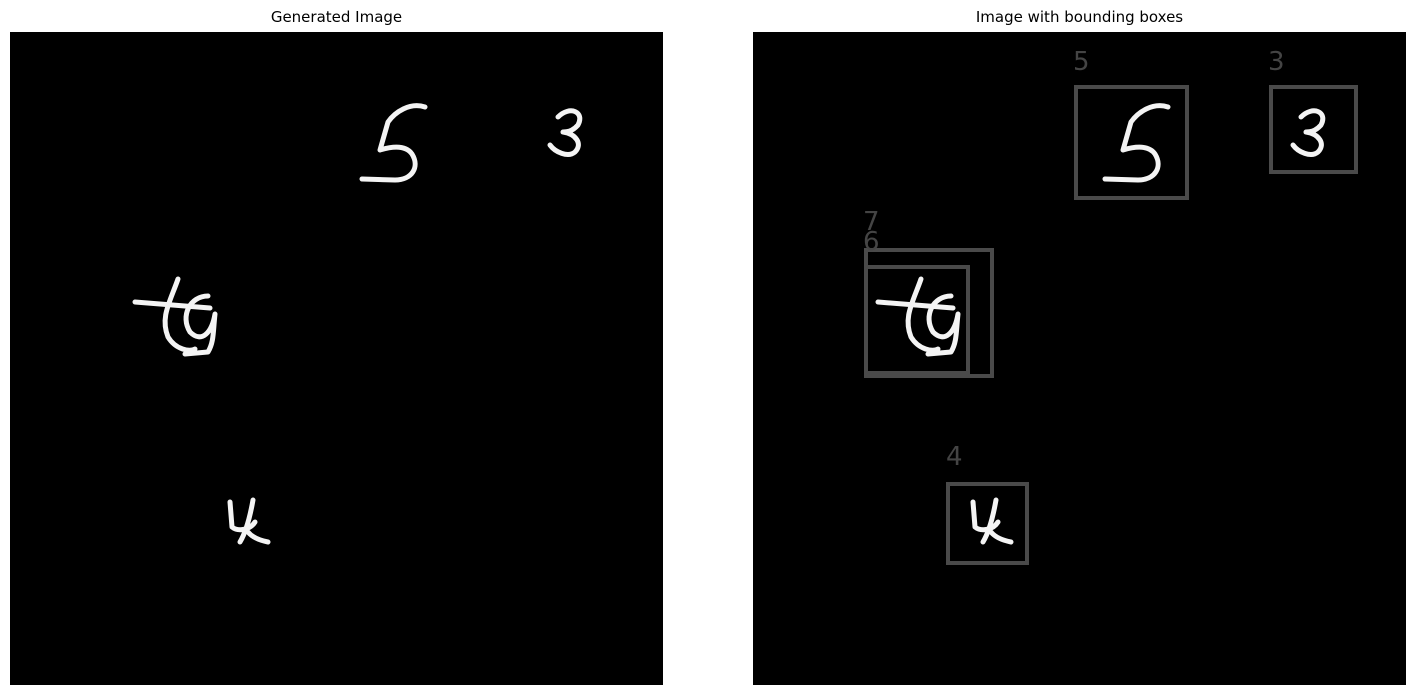  Describe the element at coordinates (1081, 62) in the screenshot. I see `bounding-box-label-5: 5` at that location.